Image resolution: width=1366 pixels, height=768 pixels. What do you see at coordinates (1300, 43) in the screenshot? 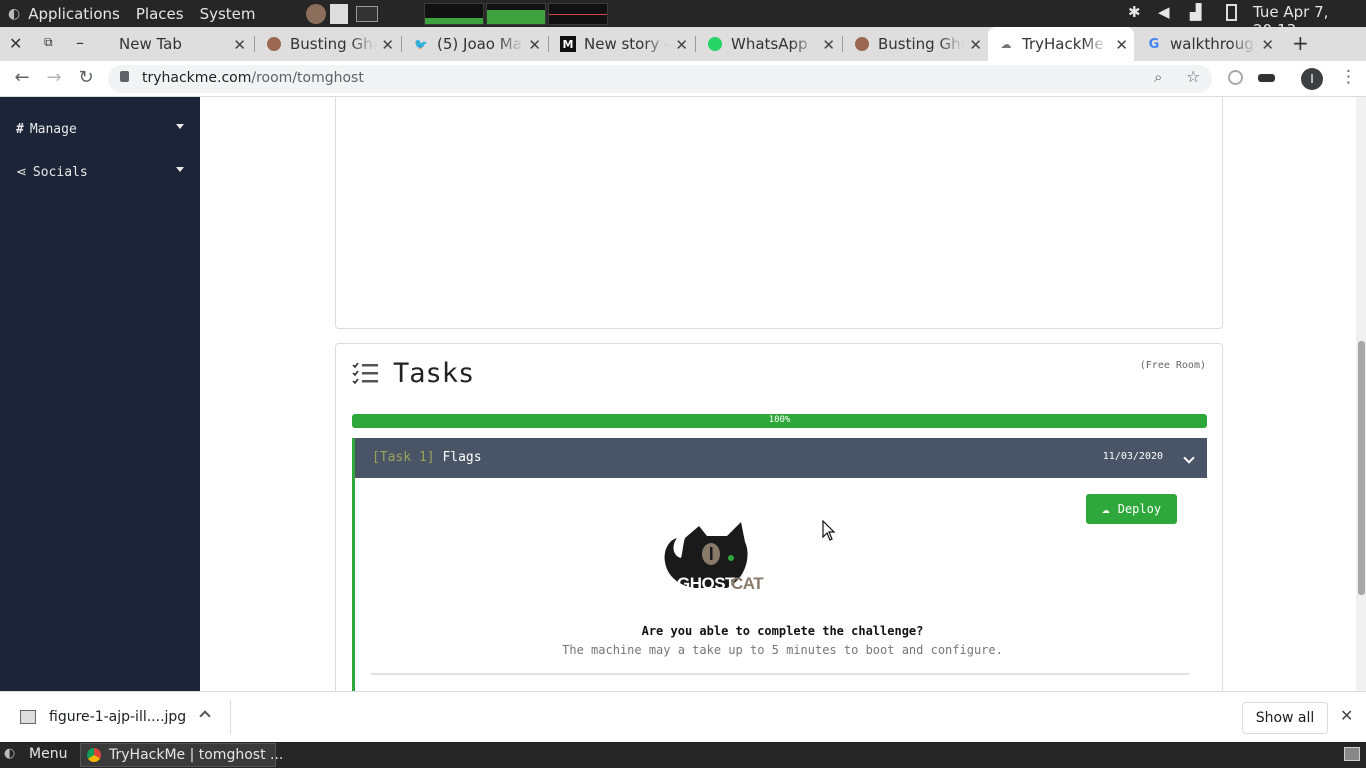
I see `new-tab-plus-icon: +` at bounding box center [1300, 43].